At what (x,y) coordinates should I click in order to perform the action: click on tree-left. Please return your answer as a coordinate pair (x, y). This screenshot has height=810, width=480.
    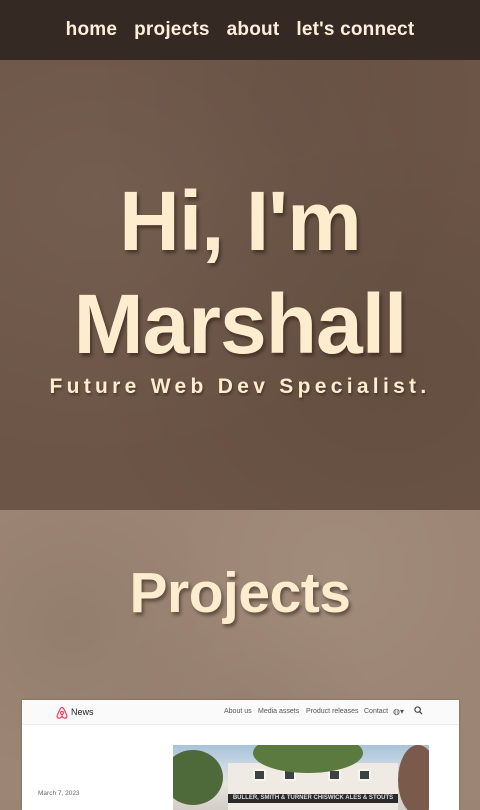
    Looking at the image, I should click on (198, 777).